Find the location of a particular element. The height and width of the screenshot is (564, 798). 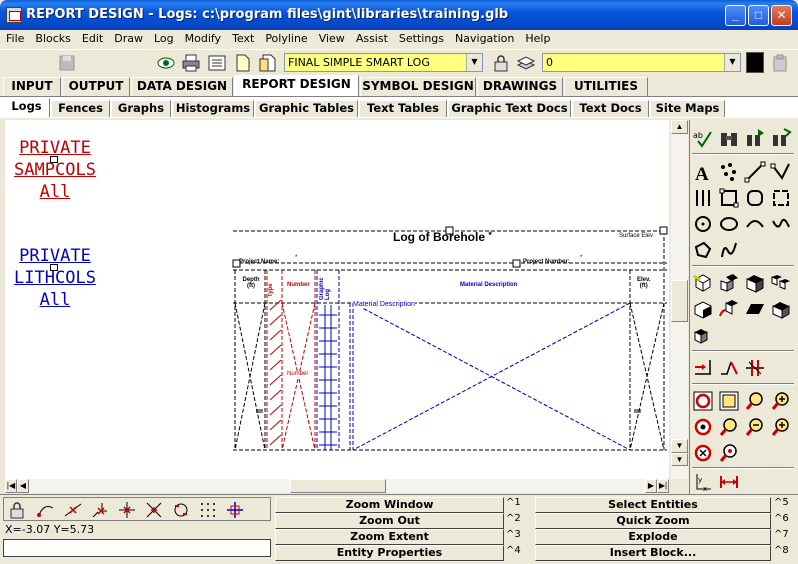

app-icon is located at coordinates (14, 15).